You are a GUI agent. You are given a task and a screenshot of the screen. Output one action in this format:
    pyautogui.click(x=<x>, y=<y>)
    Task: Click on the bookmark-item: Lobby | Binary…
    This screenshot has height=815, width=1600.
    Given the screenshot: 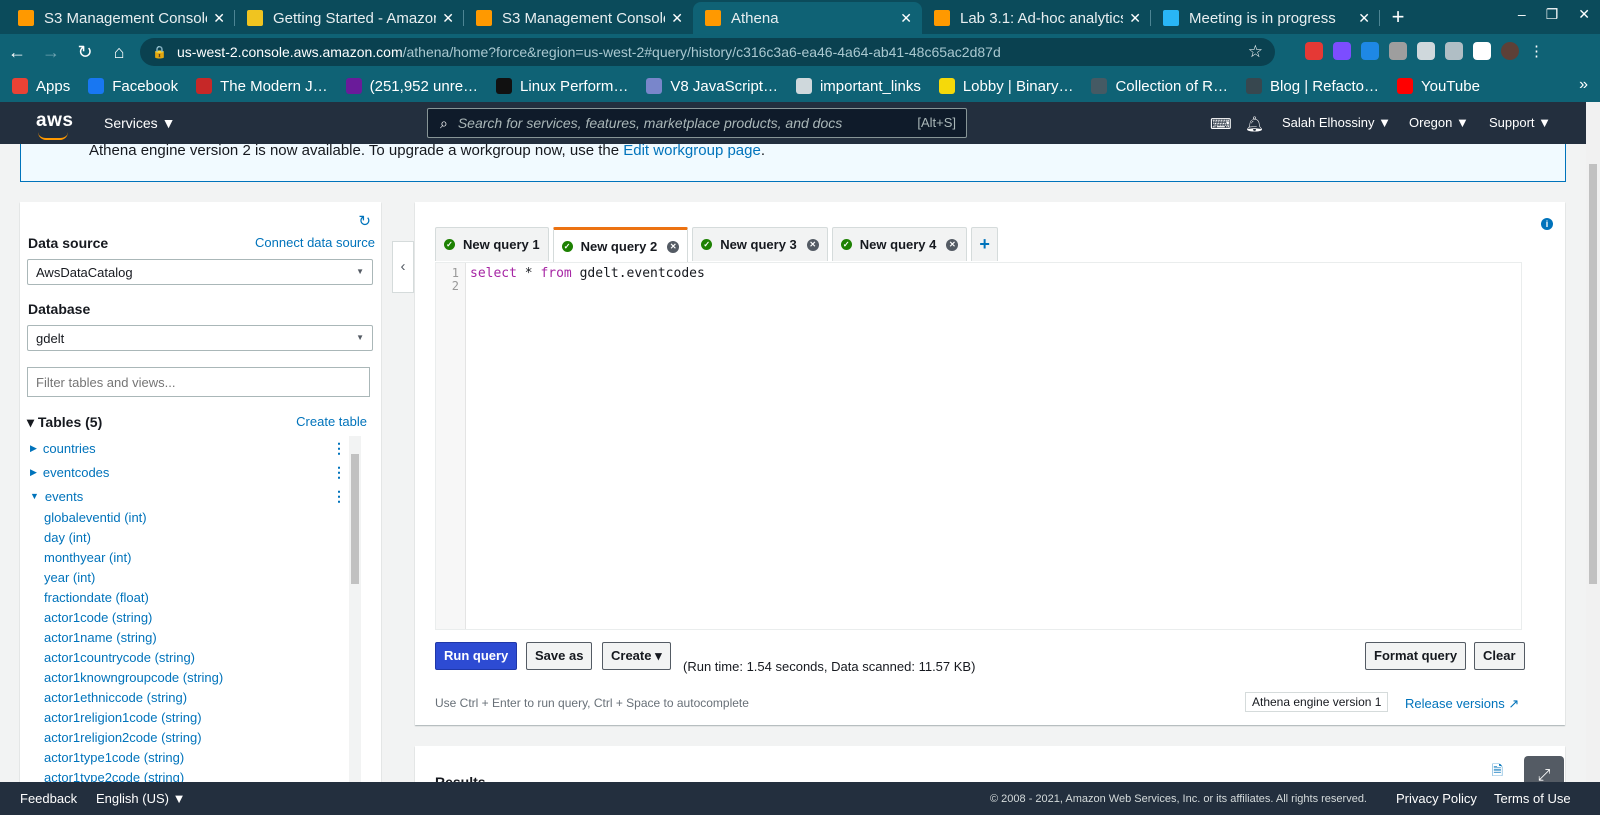 What is the action you would take?
    pyautogui.click(x=1005, y=86)
    